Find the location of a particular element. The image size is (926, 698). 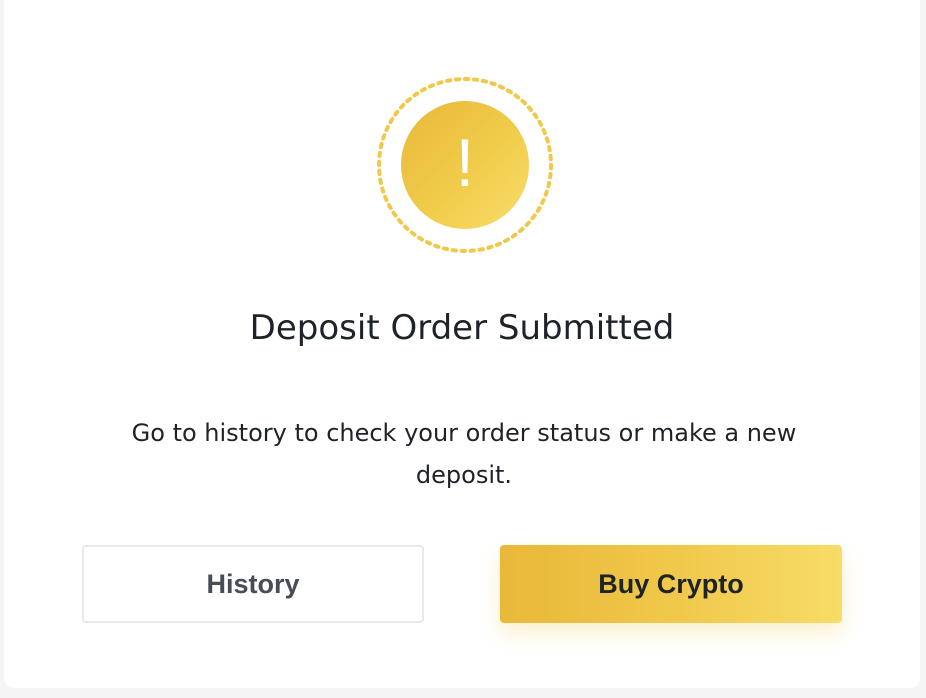

history-button: History is located at coordinates (253, 584).